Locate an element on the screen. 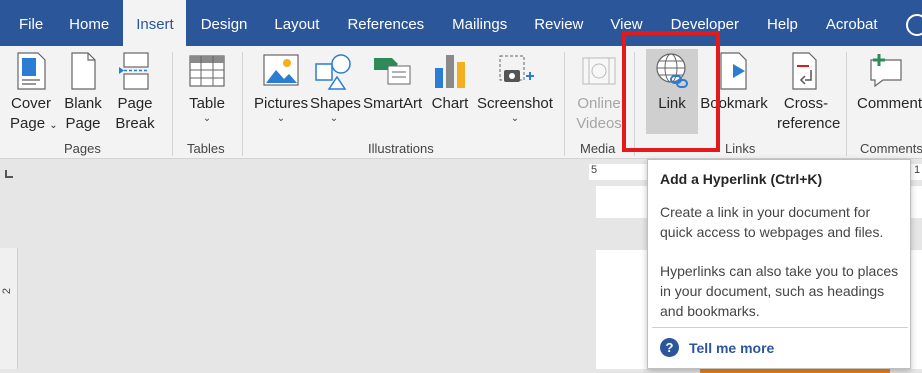  online-videos-label-2: Videos is located at coordinates (599, 123).